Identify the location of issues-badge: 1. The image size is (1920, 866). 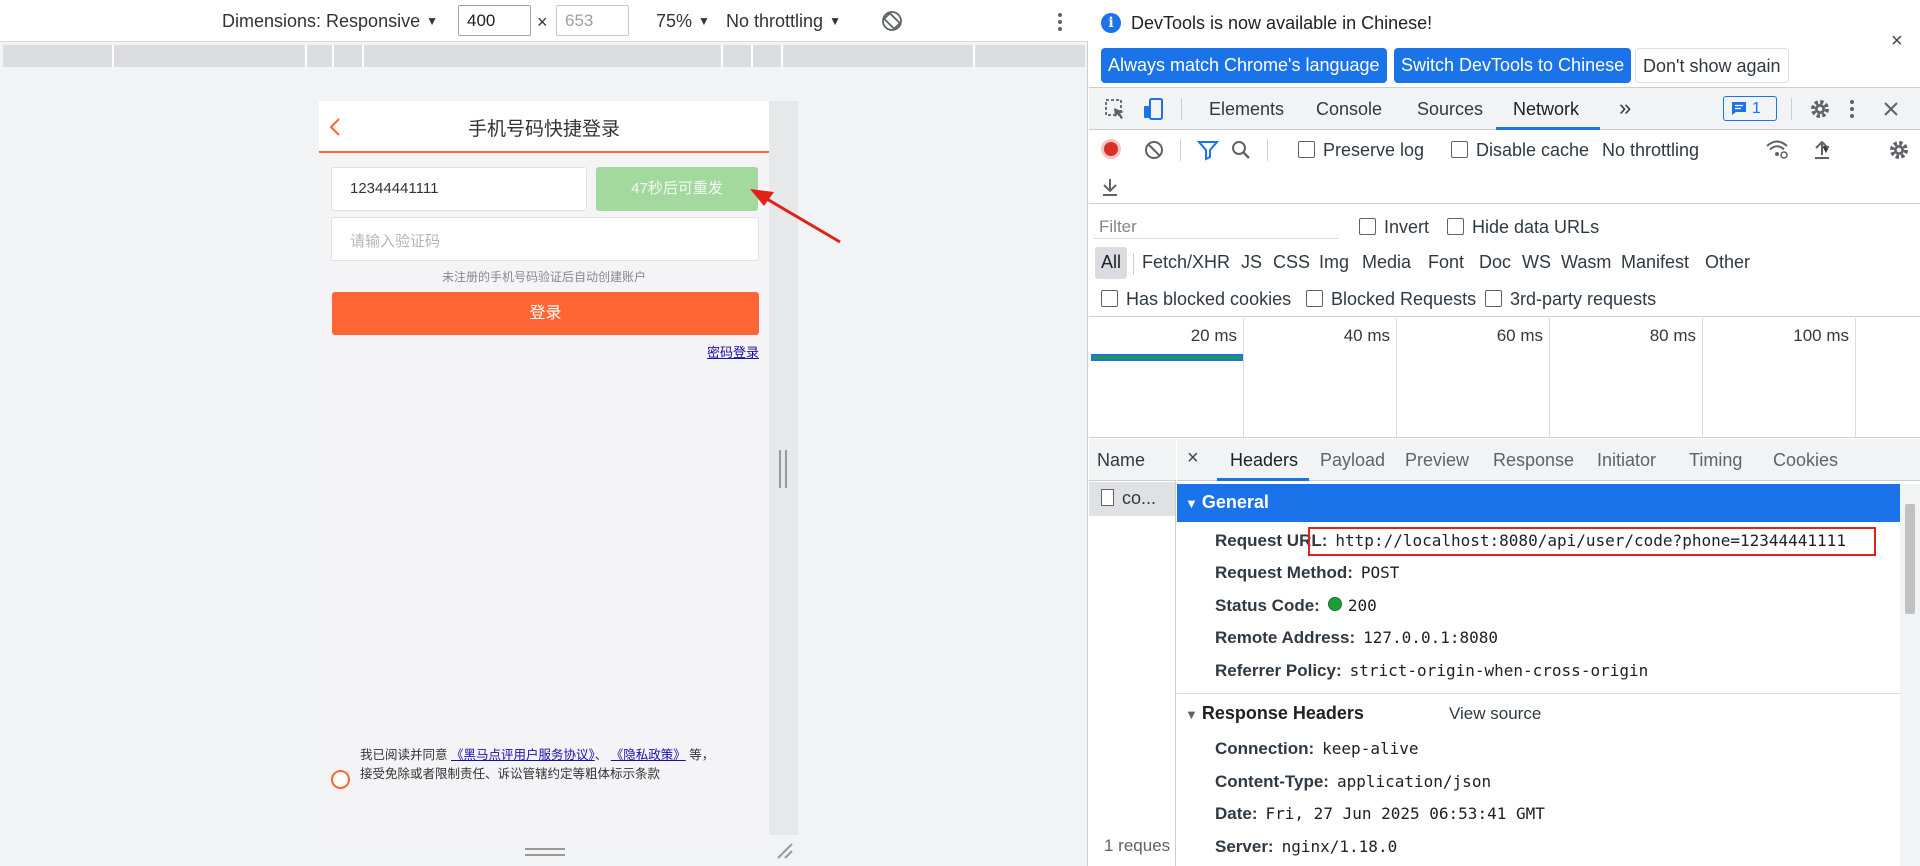
(1750, 108).